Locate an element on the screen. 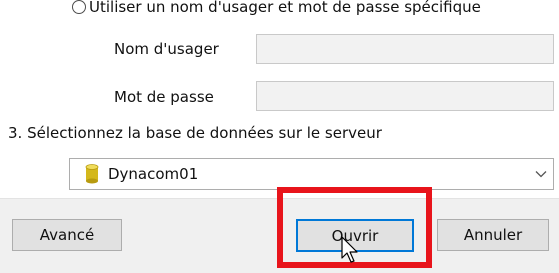 The width and height of the screenshot is (559, 273). database-icon is located at coordinates (92, 174).